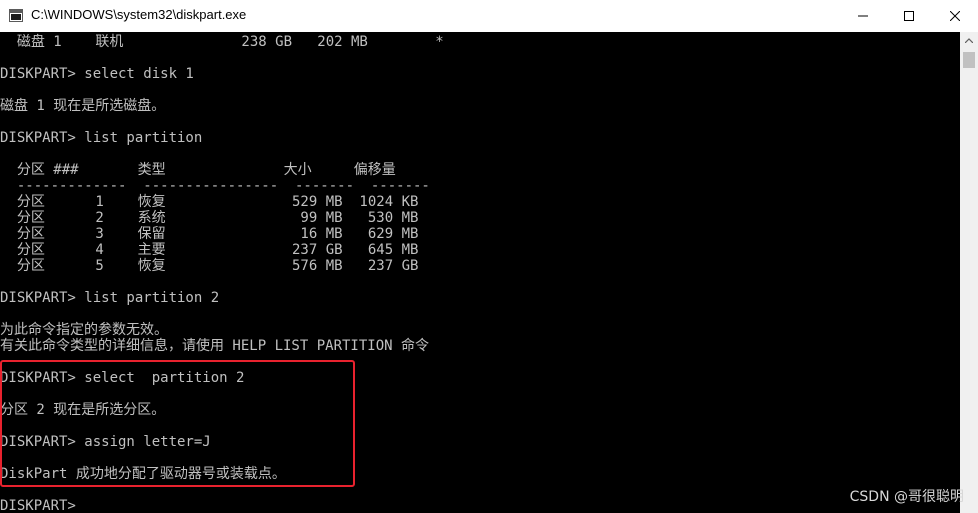  What do you see at coordinates (42, 505) in the screenshot?
I see `console-prompt: DISKPART>` at bounding box center [42, 505].